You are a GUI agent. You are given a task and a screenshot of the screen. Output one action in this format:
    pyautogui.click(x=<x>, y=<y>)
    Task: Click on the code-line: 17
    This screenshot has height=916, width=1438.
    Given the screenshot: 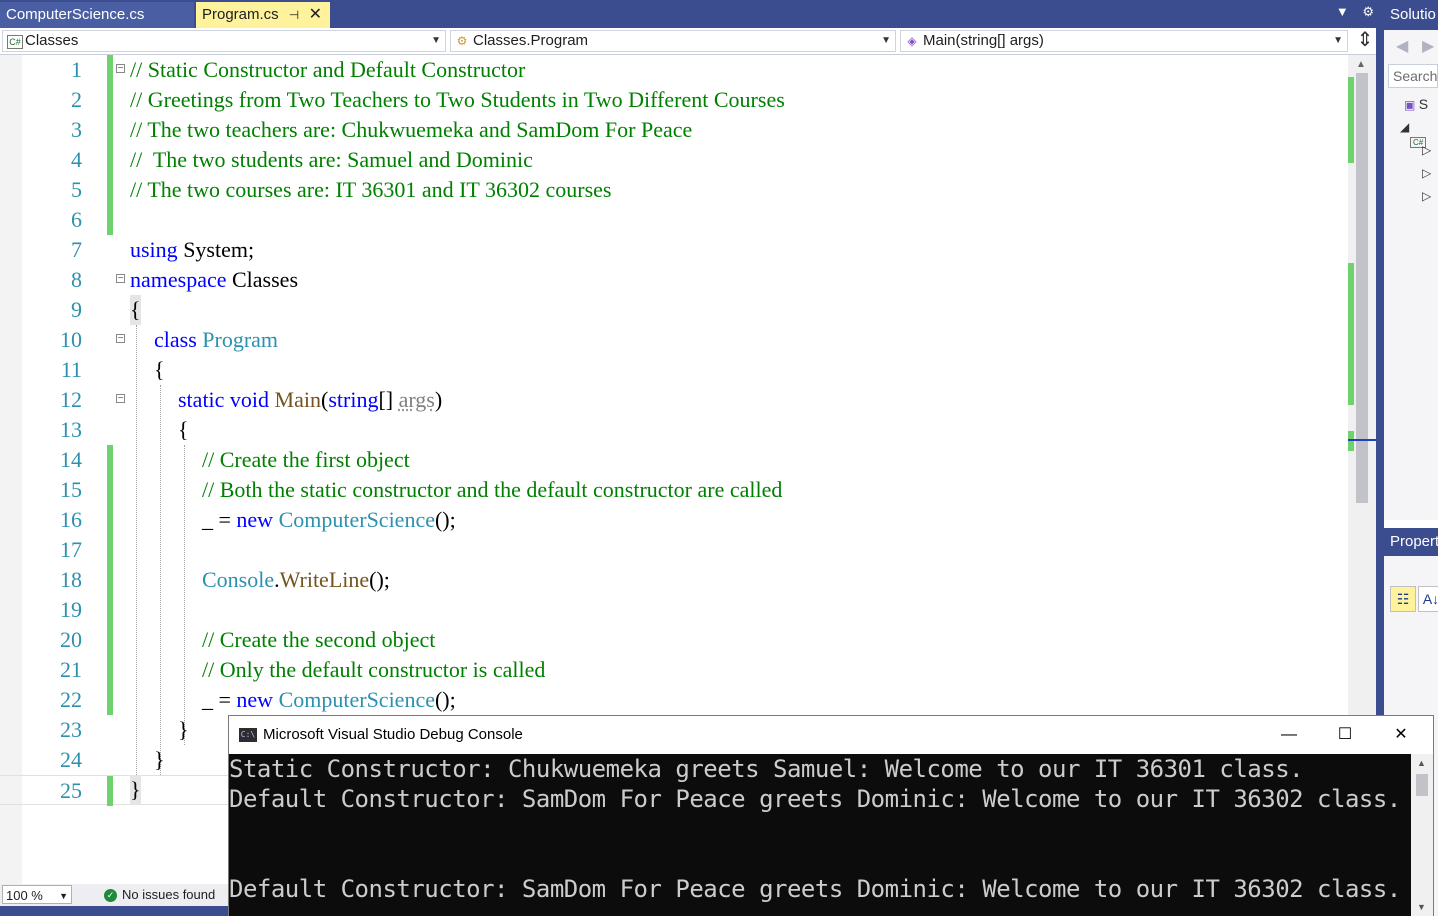 What is the action you would take?
    pyautogui.click(x=675, y=550)
    